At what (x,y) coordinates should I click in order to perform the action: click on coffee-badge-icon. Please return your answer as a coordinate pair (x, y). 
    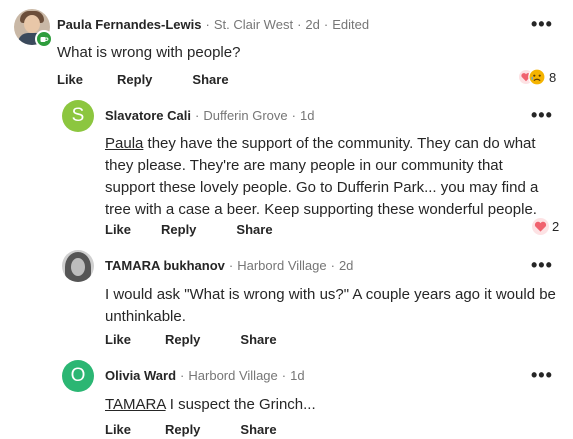
    Looking at the image, I should click on (44, 39).